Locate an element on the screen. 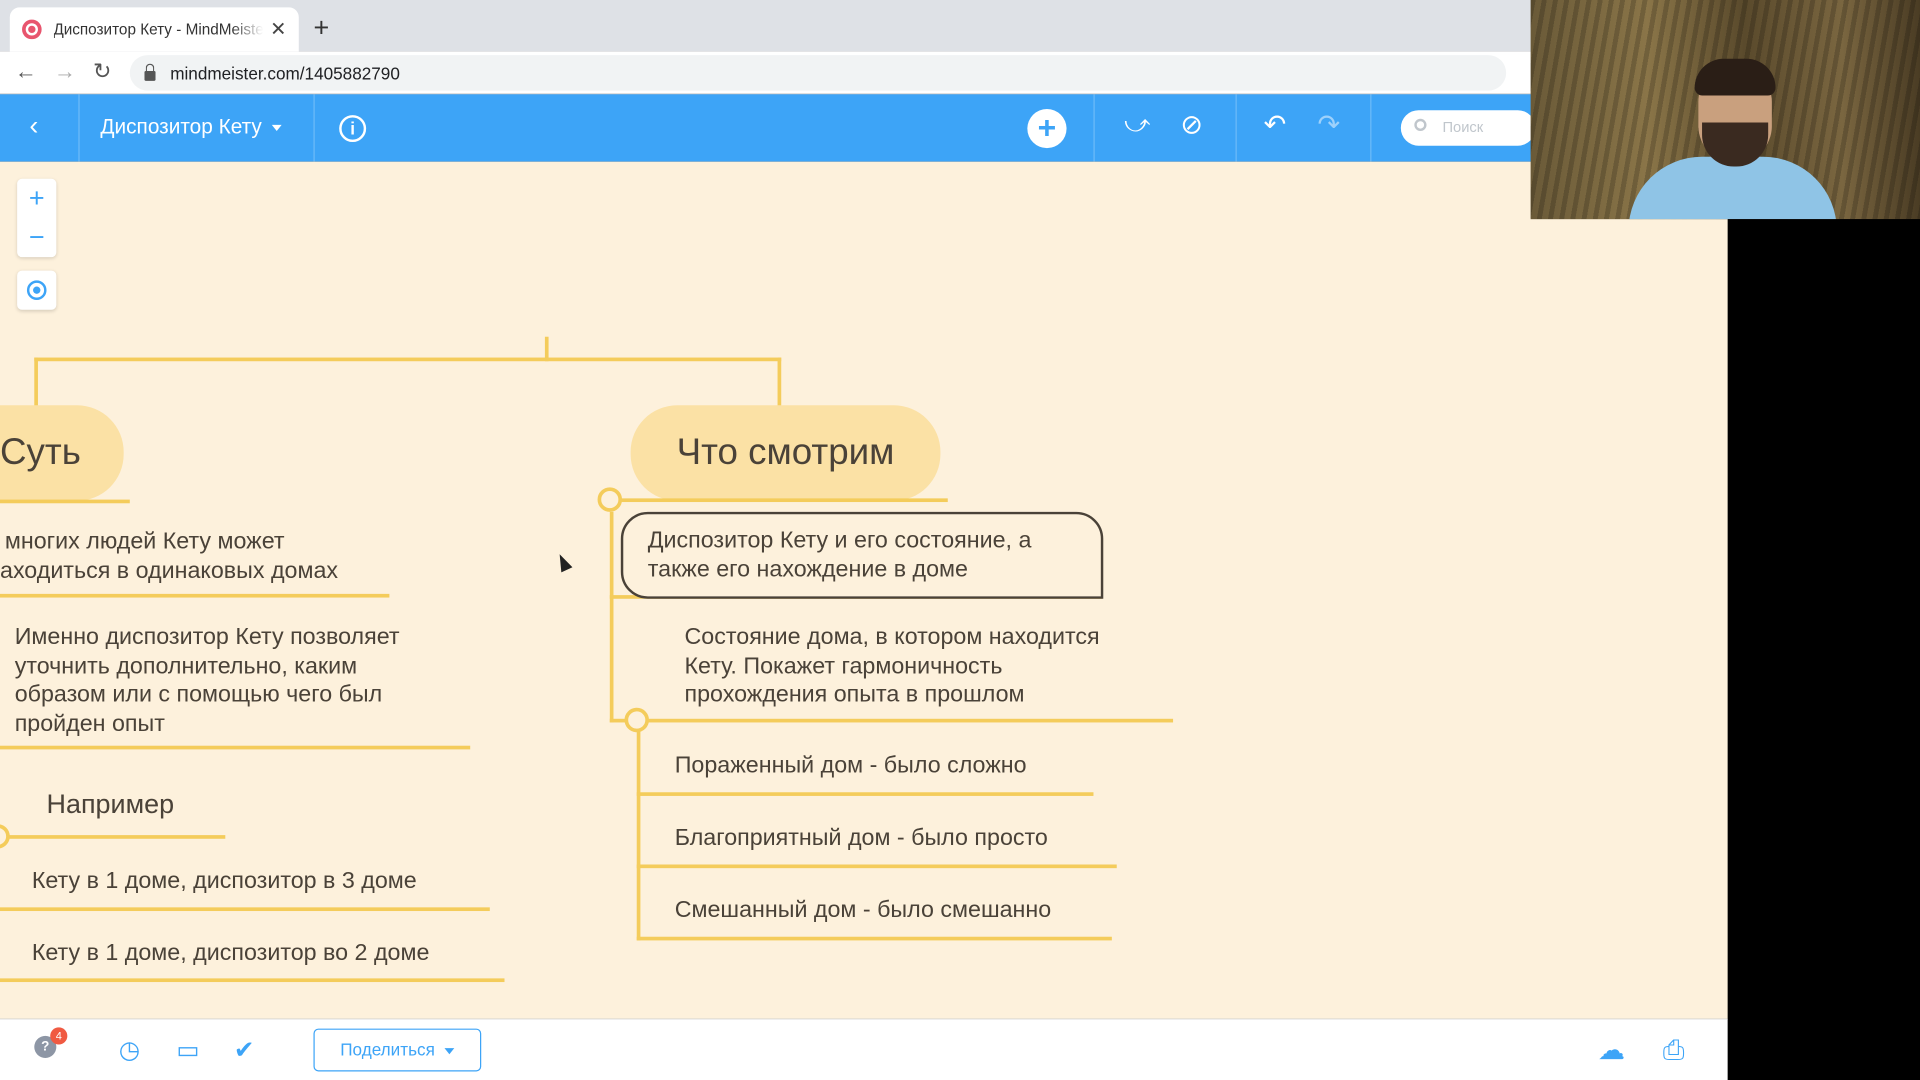  share-button: Поделиться is located at coordinates (397, 1050).